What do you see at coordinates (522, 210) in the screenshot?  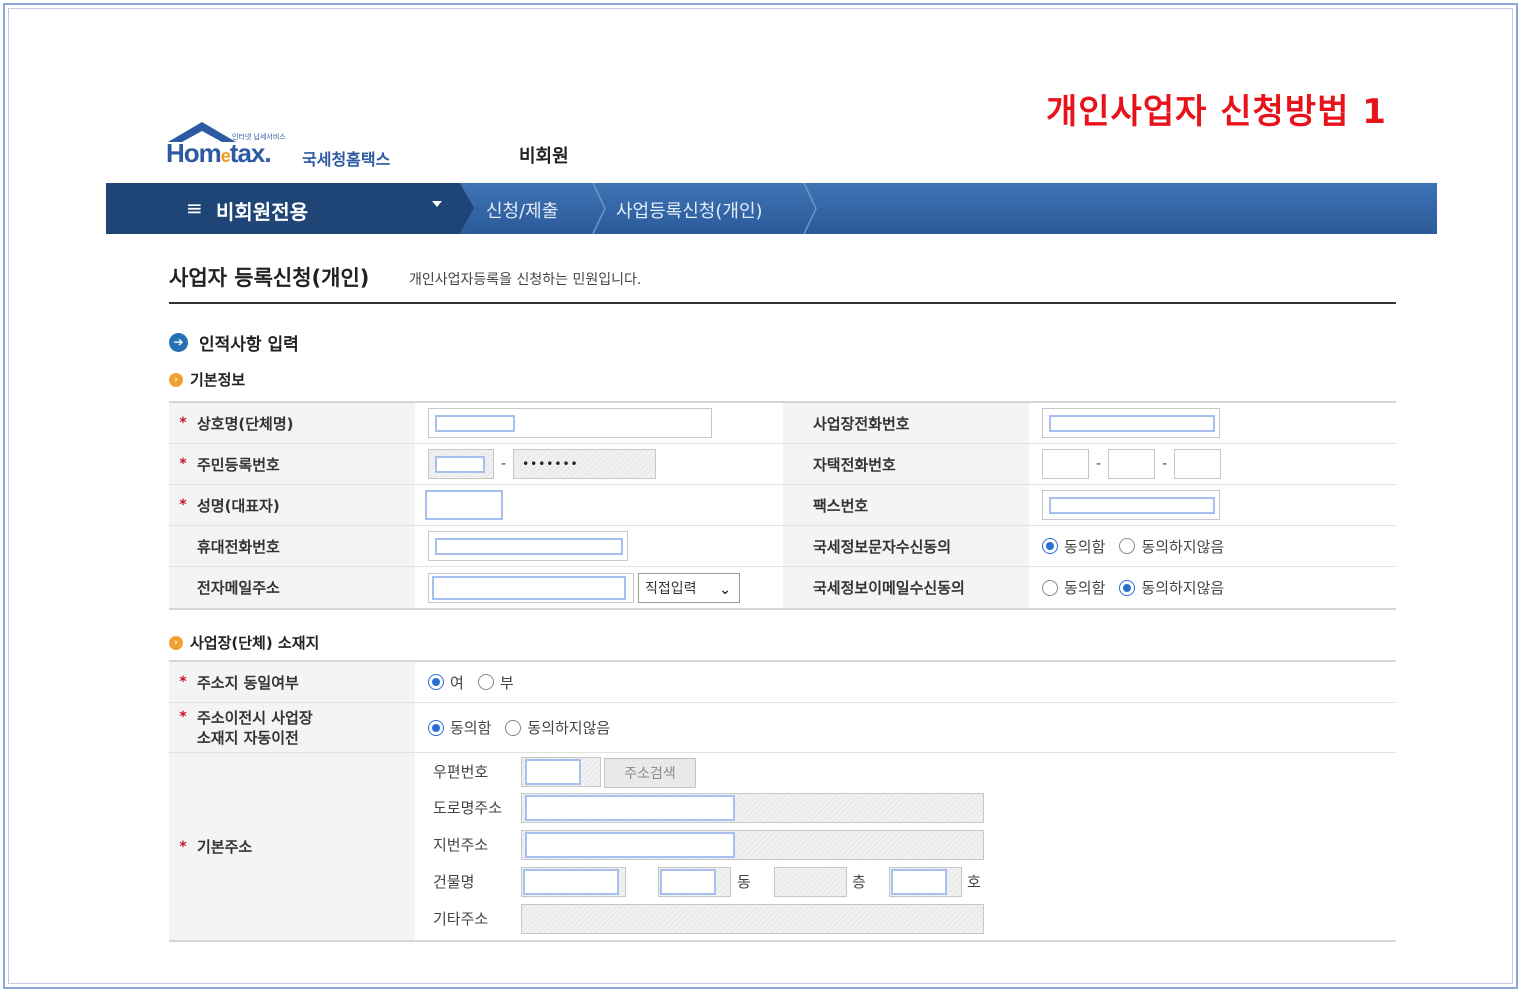 I see `breadcrumb-apply: 신청/제출` at bounding box center [522, 210].